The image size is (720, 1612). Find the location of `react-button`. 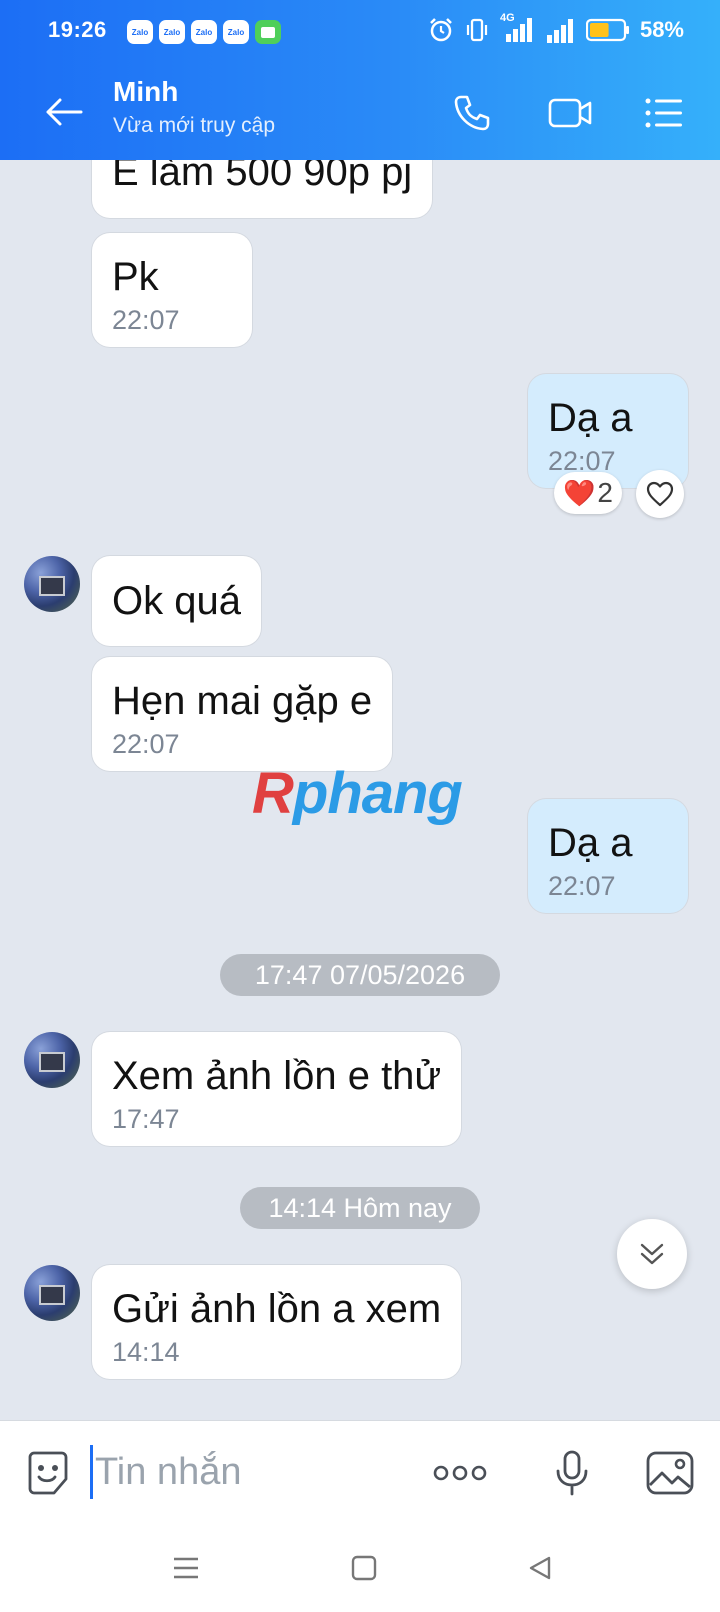

react-button is located at coordinates (660, 494).